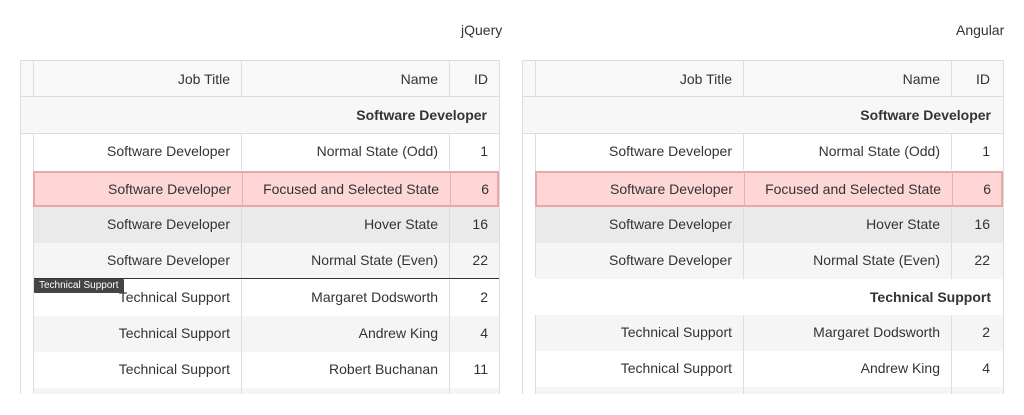 The width and height of the screenshot is (1024, 415). I want to click on table-row: Technical Support Margaret Dodsworth 2, so click(769, 333).